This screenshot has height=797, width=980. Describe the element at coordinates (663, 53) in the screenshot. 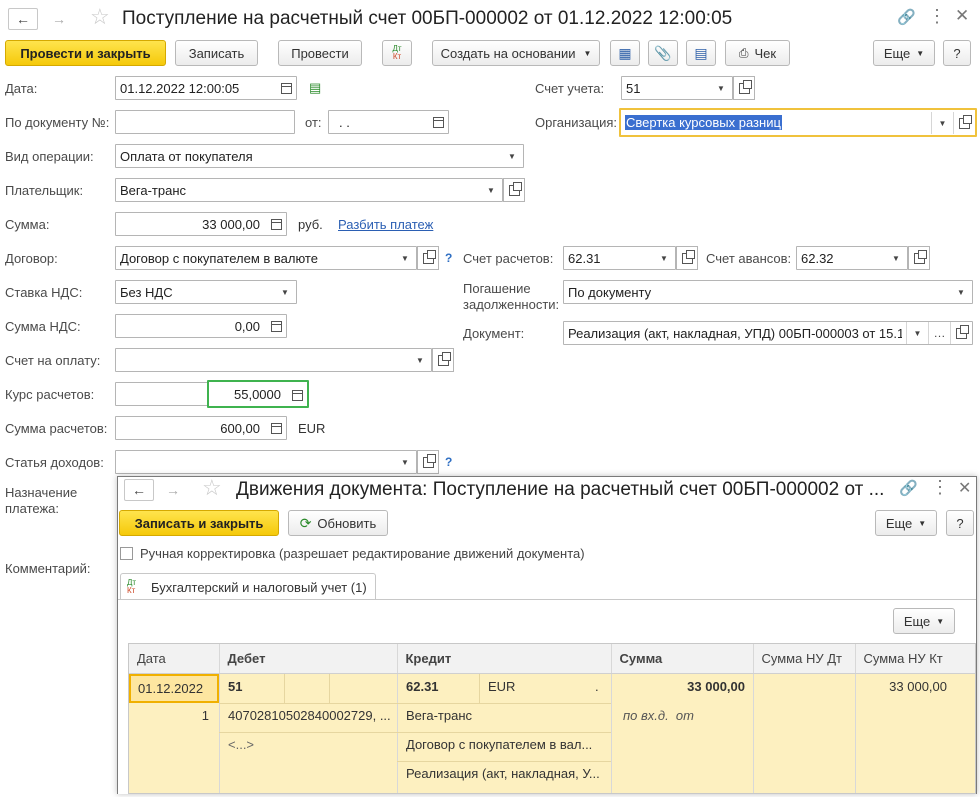

I see `attach-button: 📎` at that location.